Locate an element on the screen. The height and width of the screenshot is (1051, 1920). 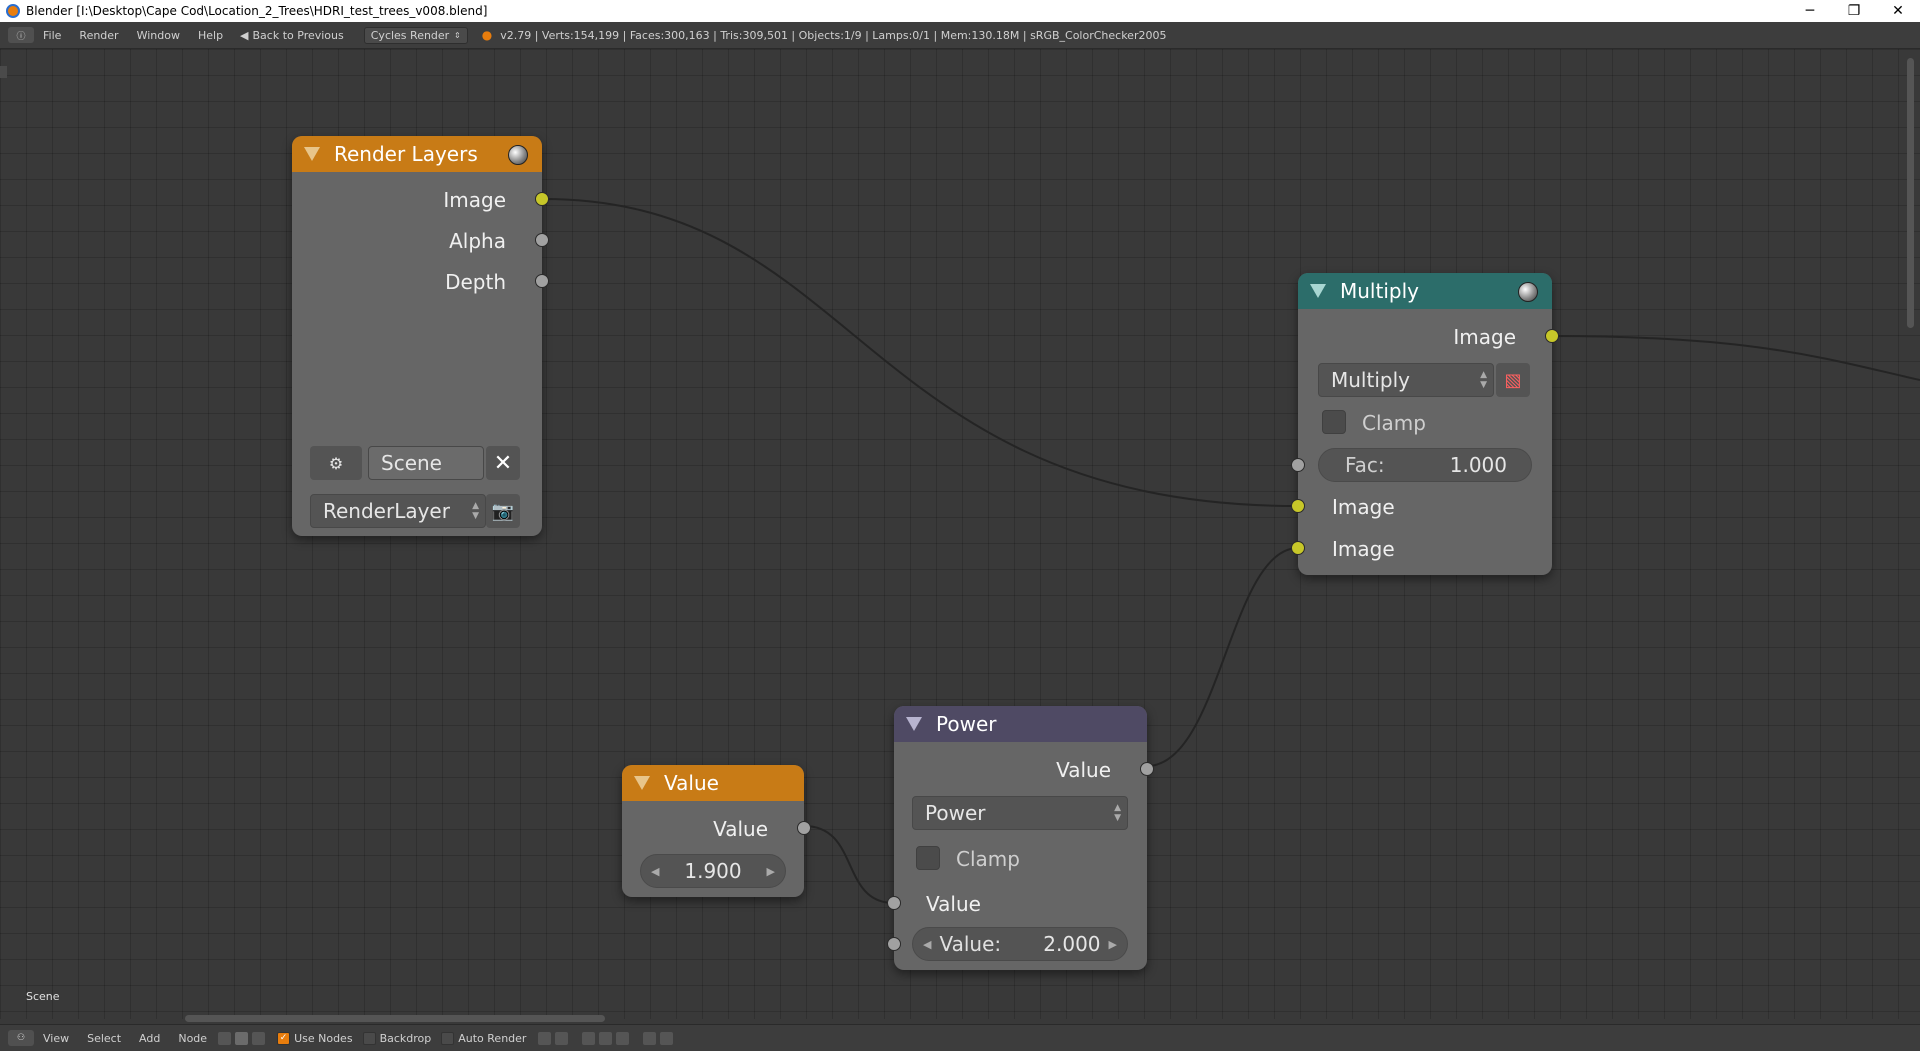
menu-add: Add is located at coordinates (149, 1038).